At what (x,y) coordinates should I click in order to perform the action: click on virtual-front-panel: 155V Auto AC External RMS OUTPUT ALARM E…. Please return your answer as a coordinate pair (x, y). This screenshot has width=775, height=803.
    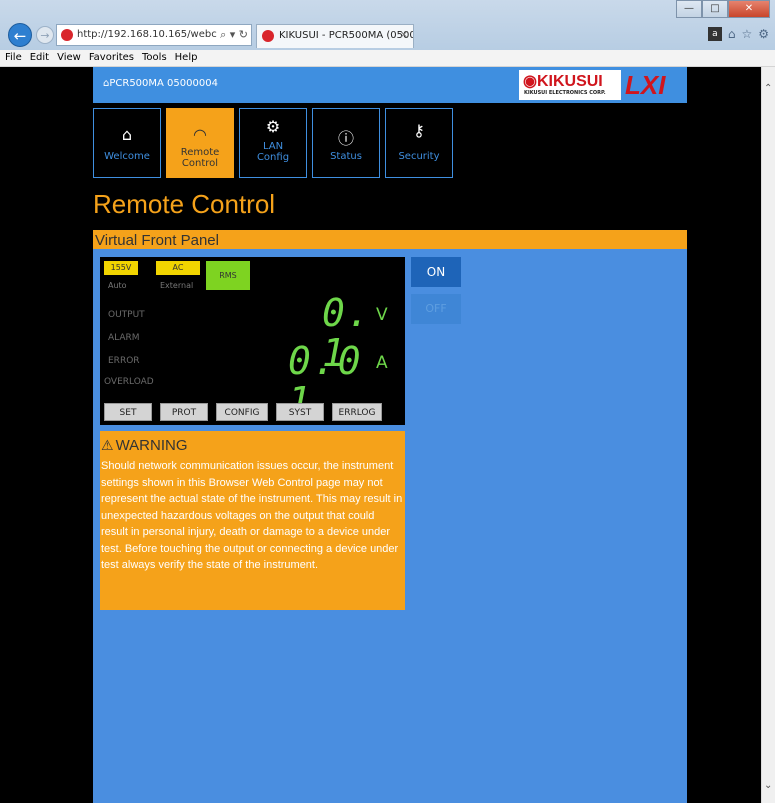
    Looking at the image, I should click on (252, 341).